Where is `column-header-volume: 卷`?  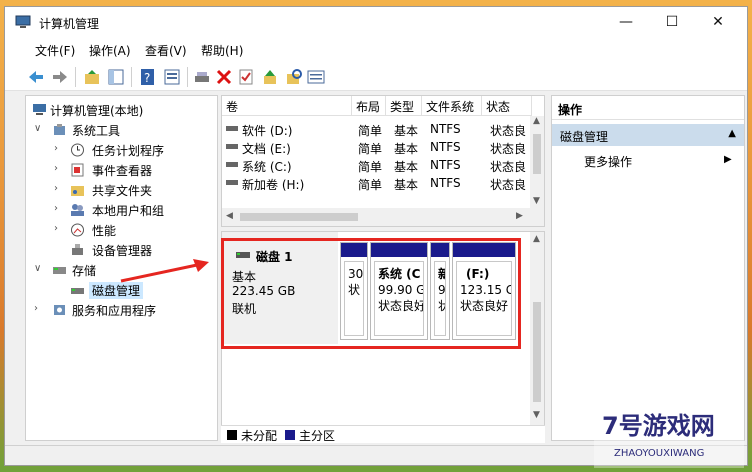 column-header-volume: 卷 is located at coordinates (287, 106).